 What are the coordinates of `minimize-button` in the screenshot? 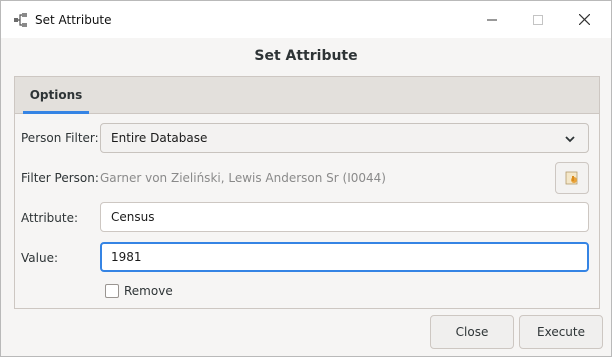 It's located at (492, 19).